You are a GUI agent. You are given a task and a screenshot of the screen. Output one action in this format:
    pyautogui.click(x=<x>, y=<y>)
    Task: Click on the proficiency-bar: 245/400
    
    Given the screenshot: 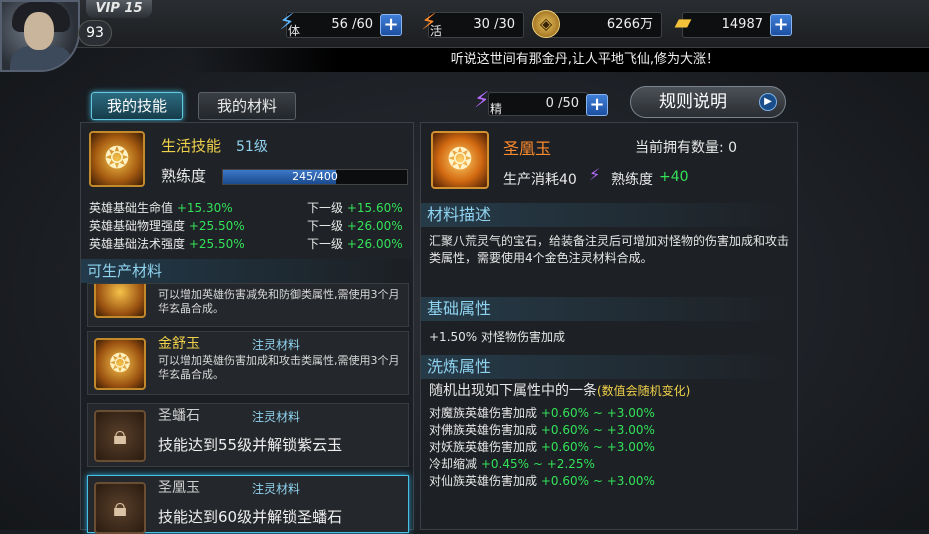 What is the action you would take?
    pyautogui.click(x=315, y=177)
    